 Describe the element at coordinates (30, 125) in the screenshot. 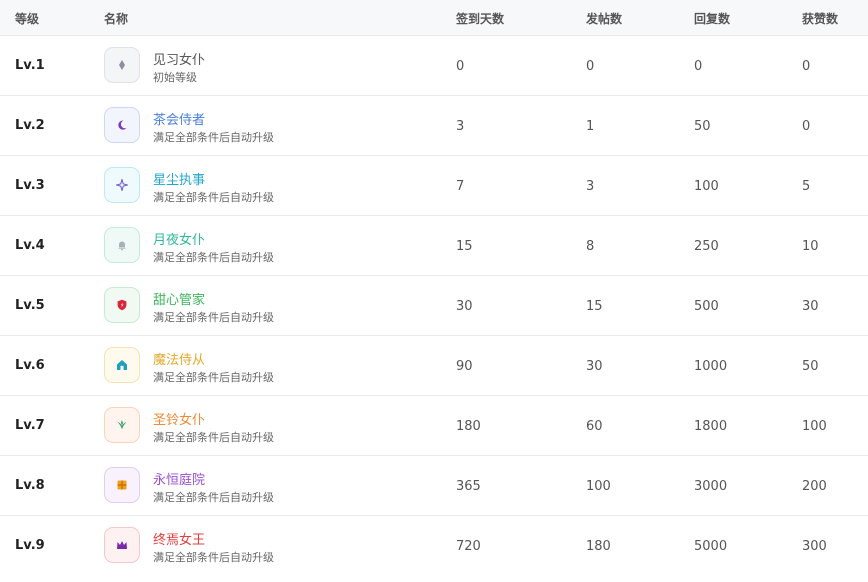

I see `level-label: Lv.2` at that location.